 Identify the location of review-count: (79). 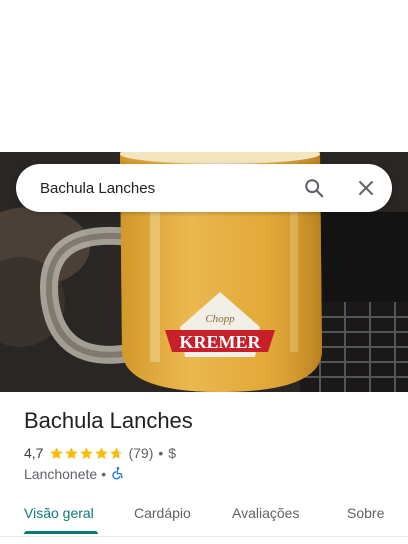
(140, 453).